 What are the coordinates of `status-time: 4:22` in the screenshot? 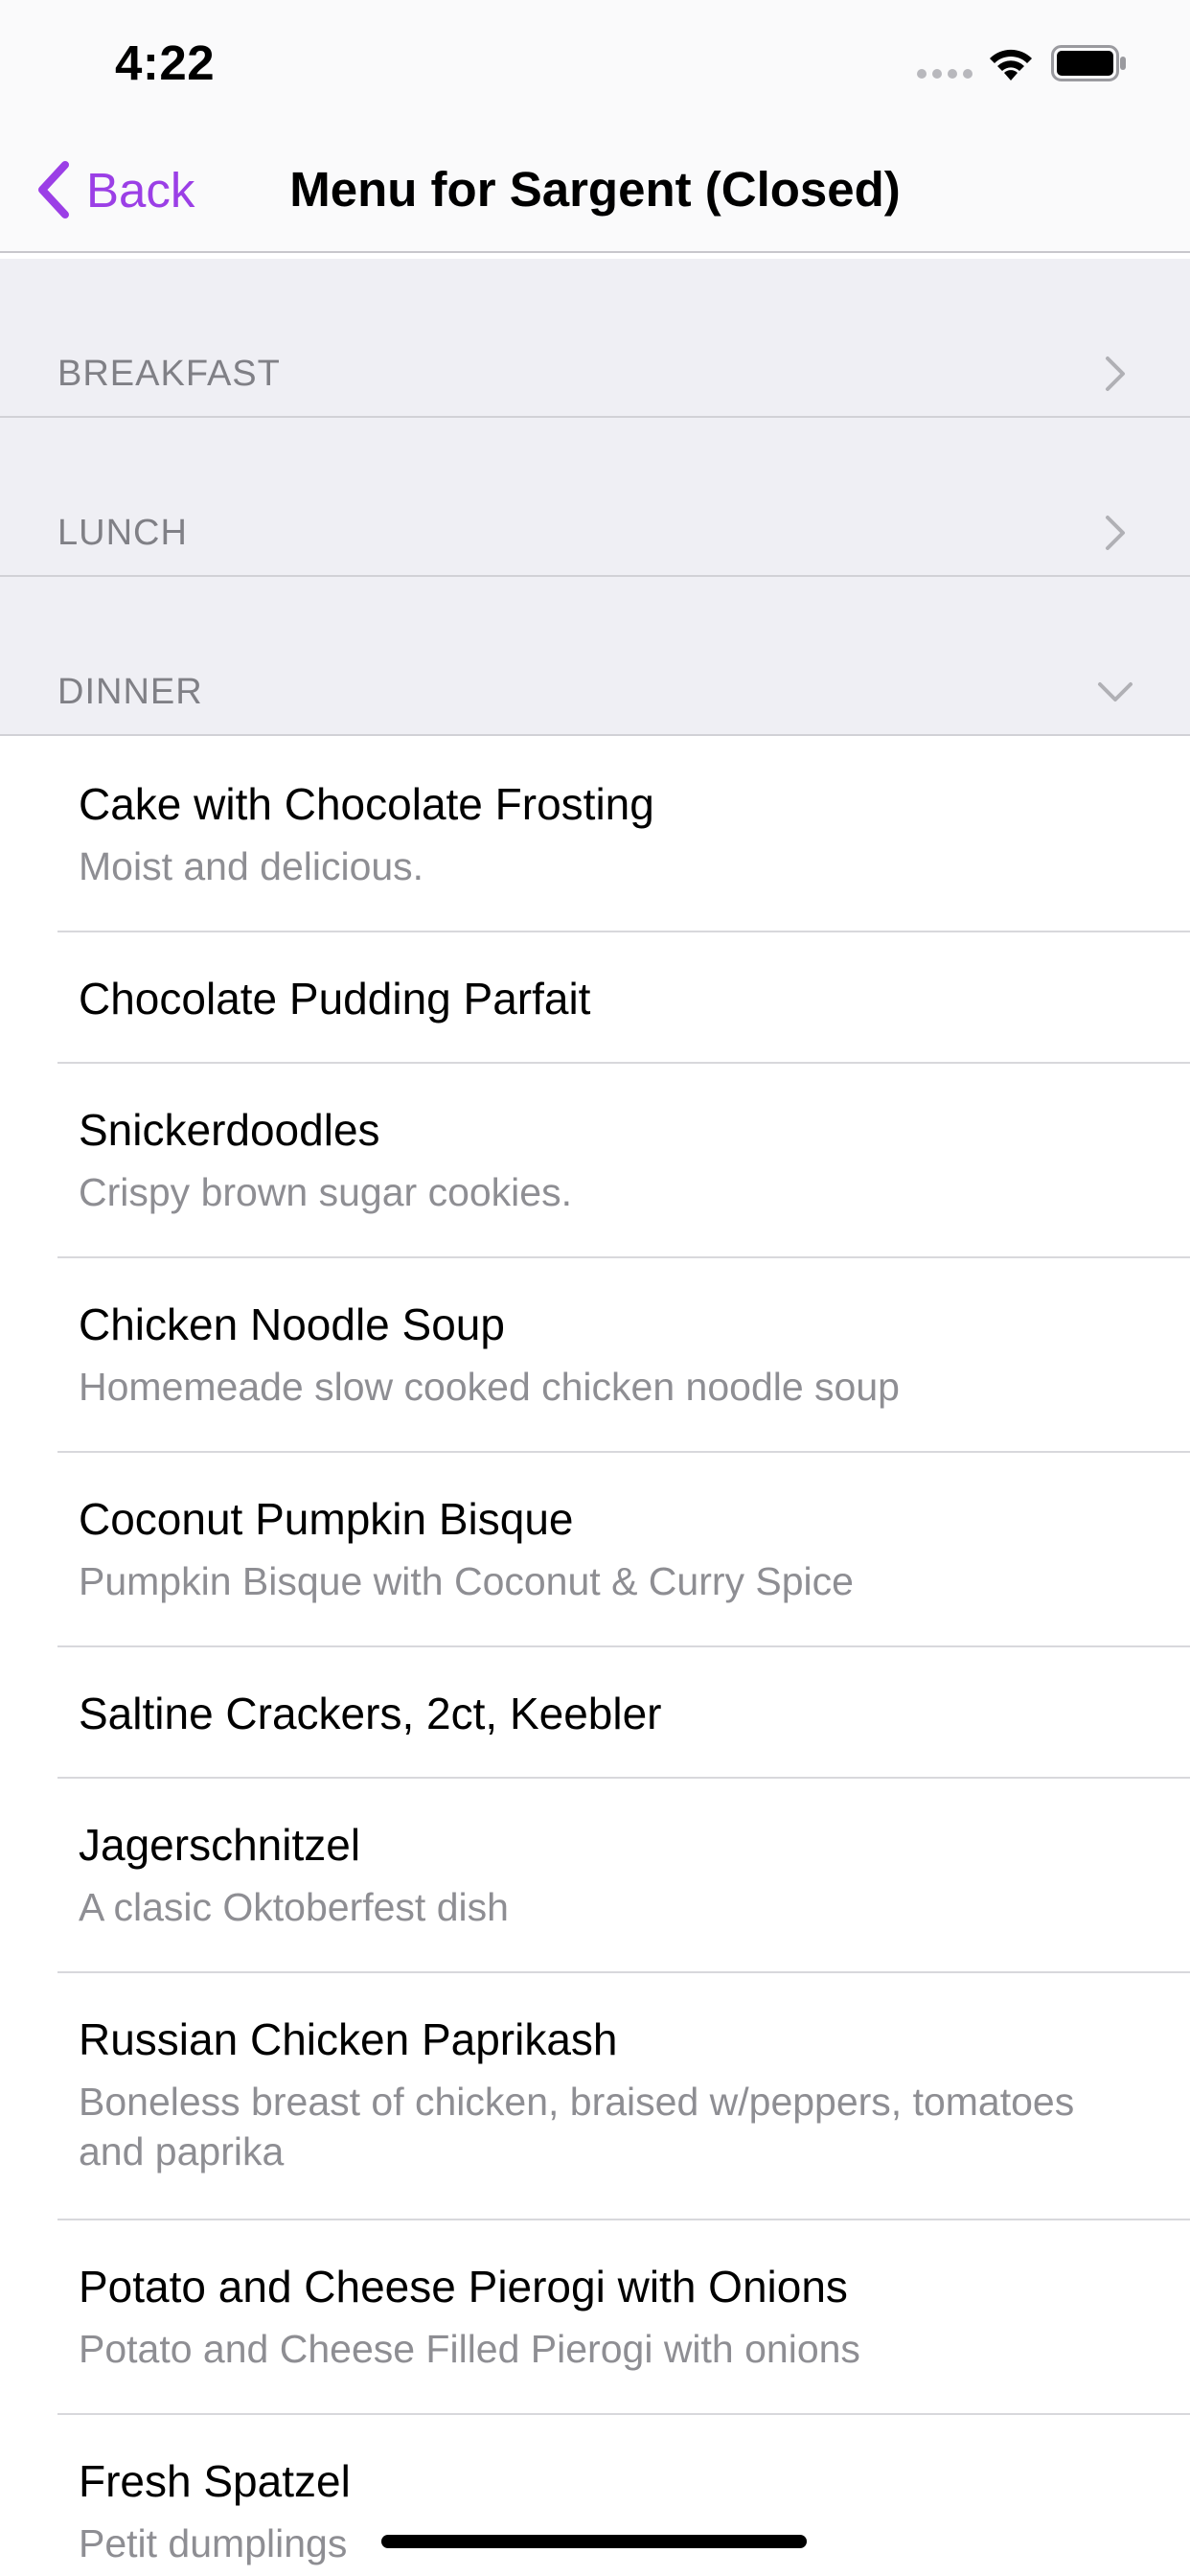 It's located at (166, 63).